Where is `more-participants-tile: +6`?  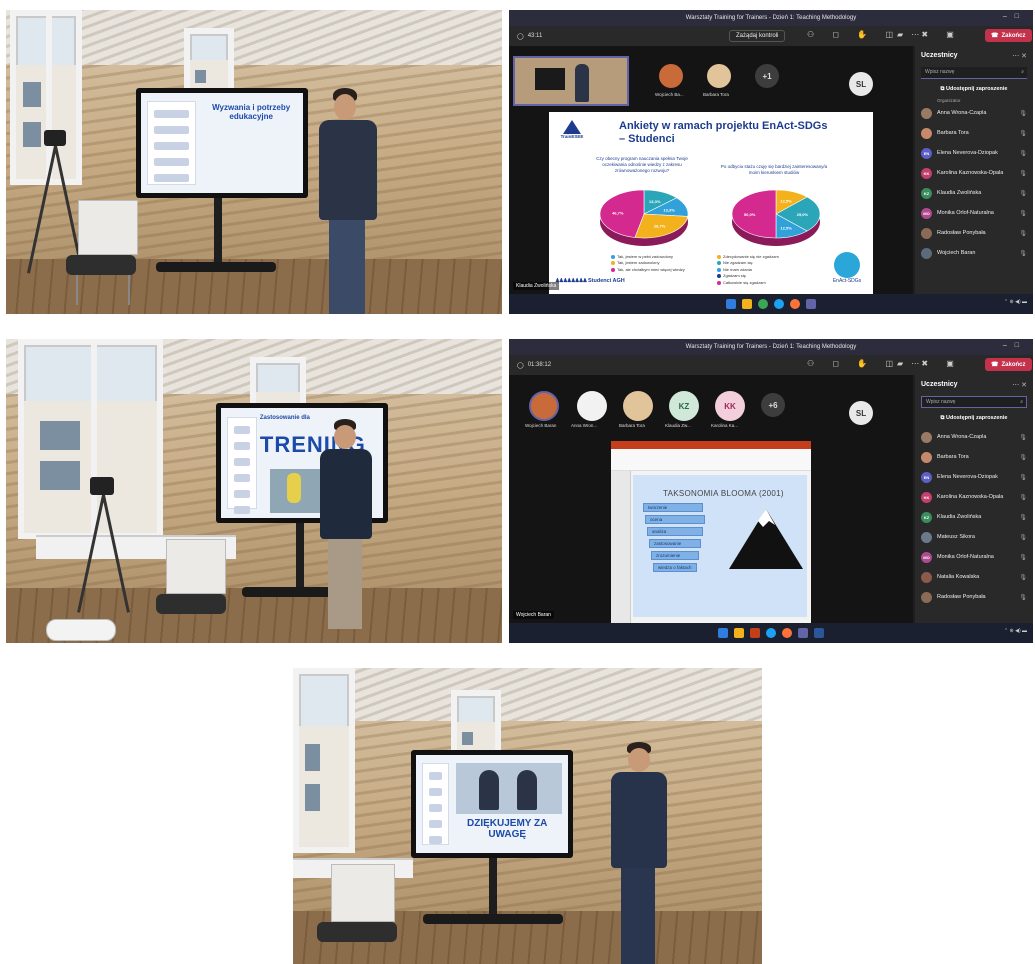 more-participants-tile: +6 is located at coordinates (773, 405).